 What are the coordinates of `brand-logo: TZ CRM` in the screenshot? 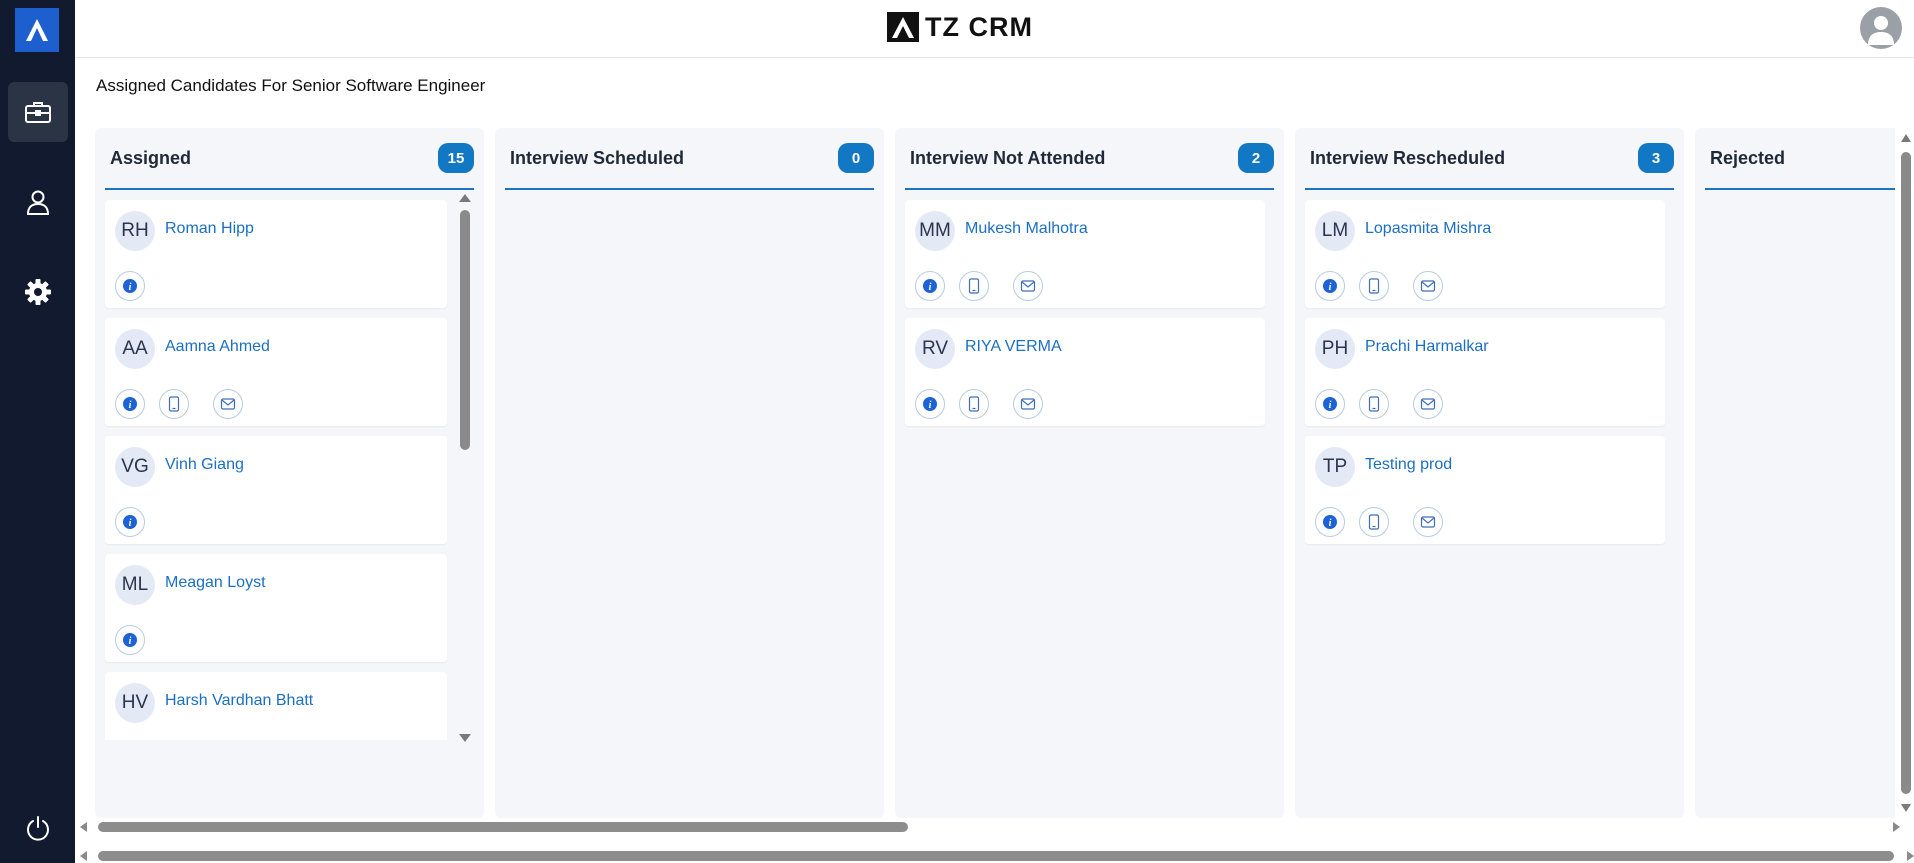 It's located at (960, 27).